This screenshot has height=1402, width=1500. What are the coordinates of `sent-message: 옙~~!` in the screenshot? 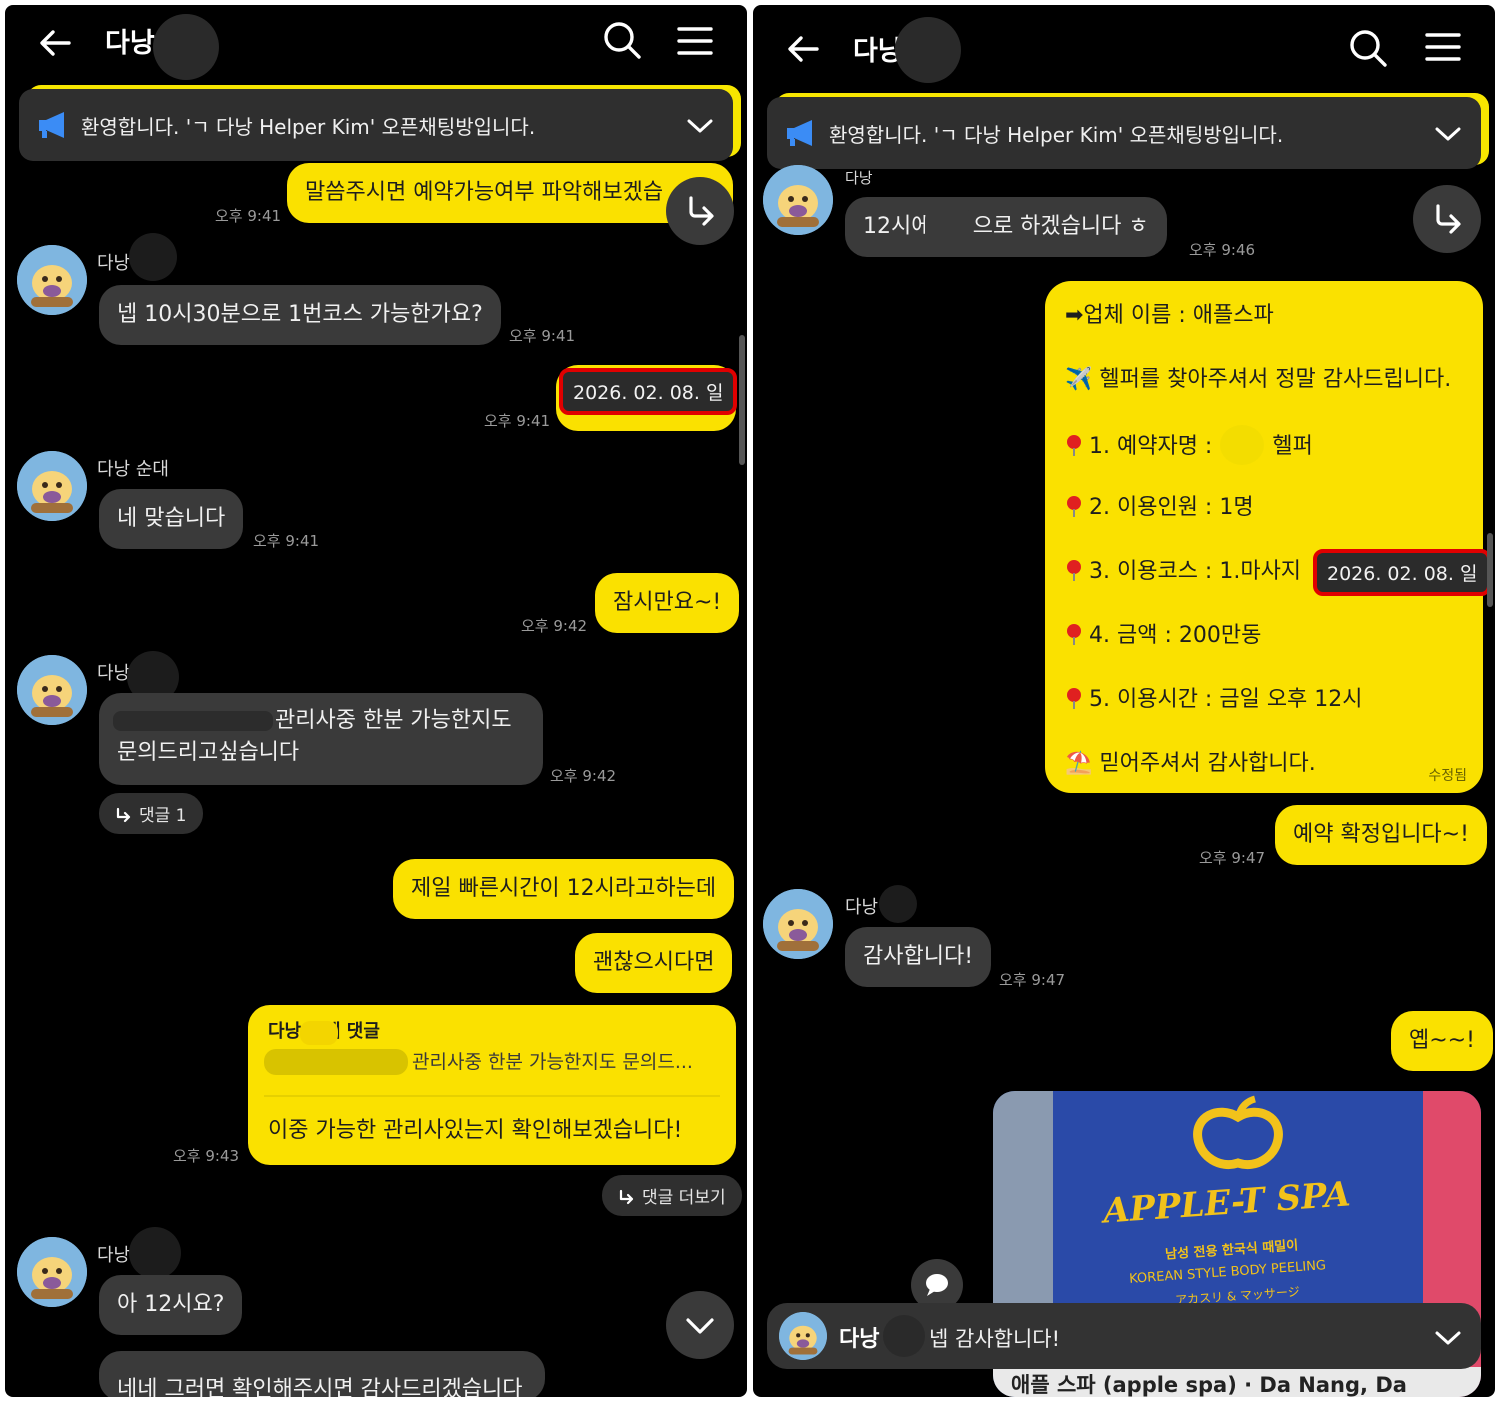 It's located at (1442, 1041).